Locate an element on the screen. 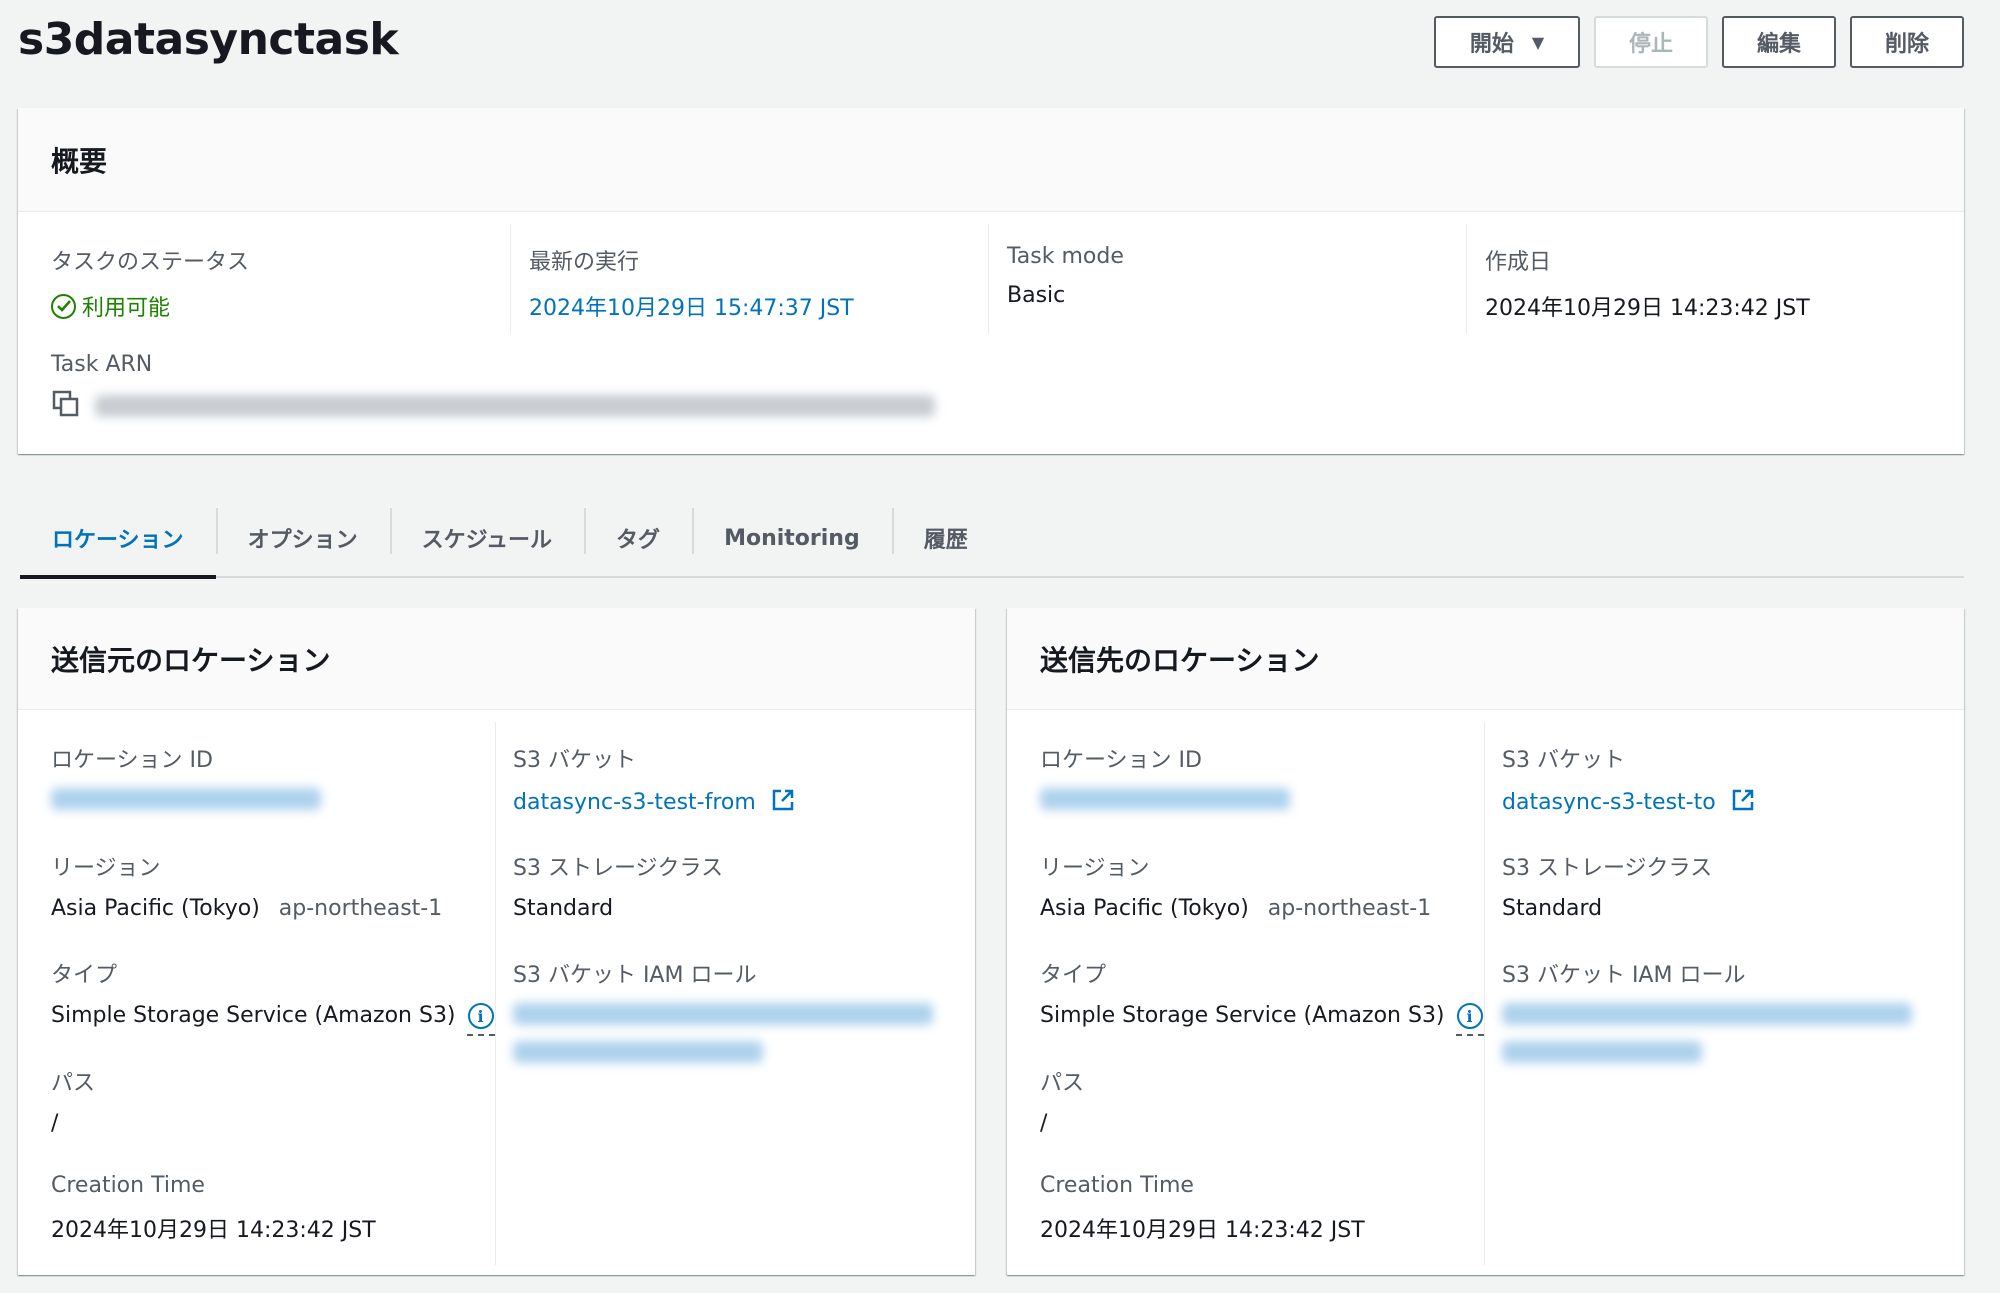 The height and width of the screenshot is (1293, 2000). task-mode-field: Task mode Basic is located at coordinates (1065, 276).